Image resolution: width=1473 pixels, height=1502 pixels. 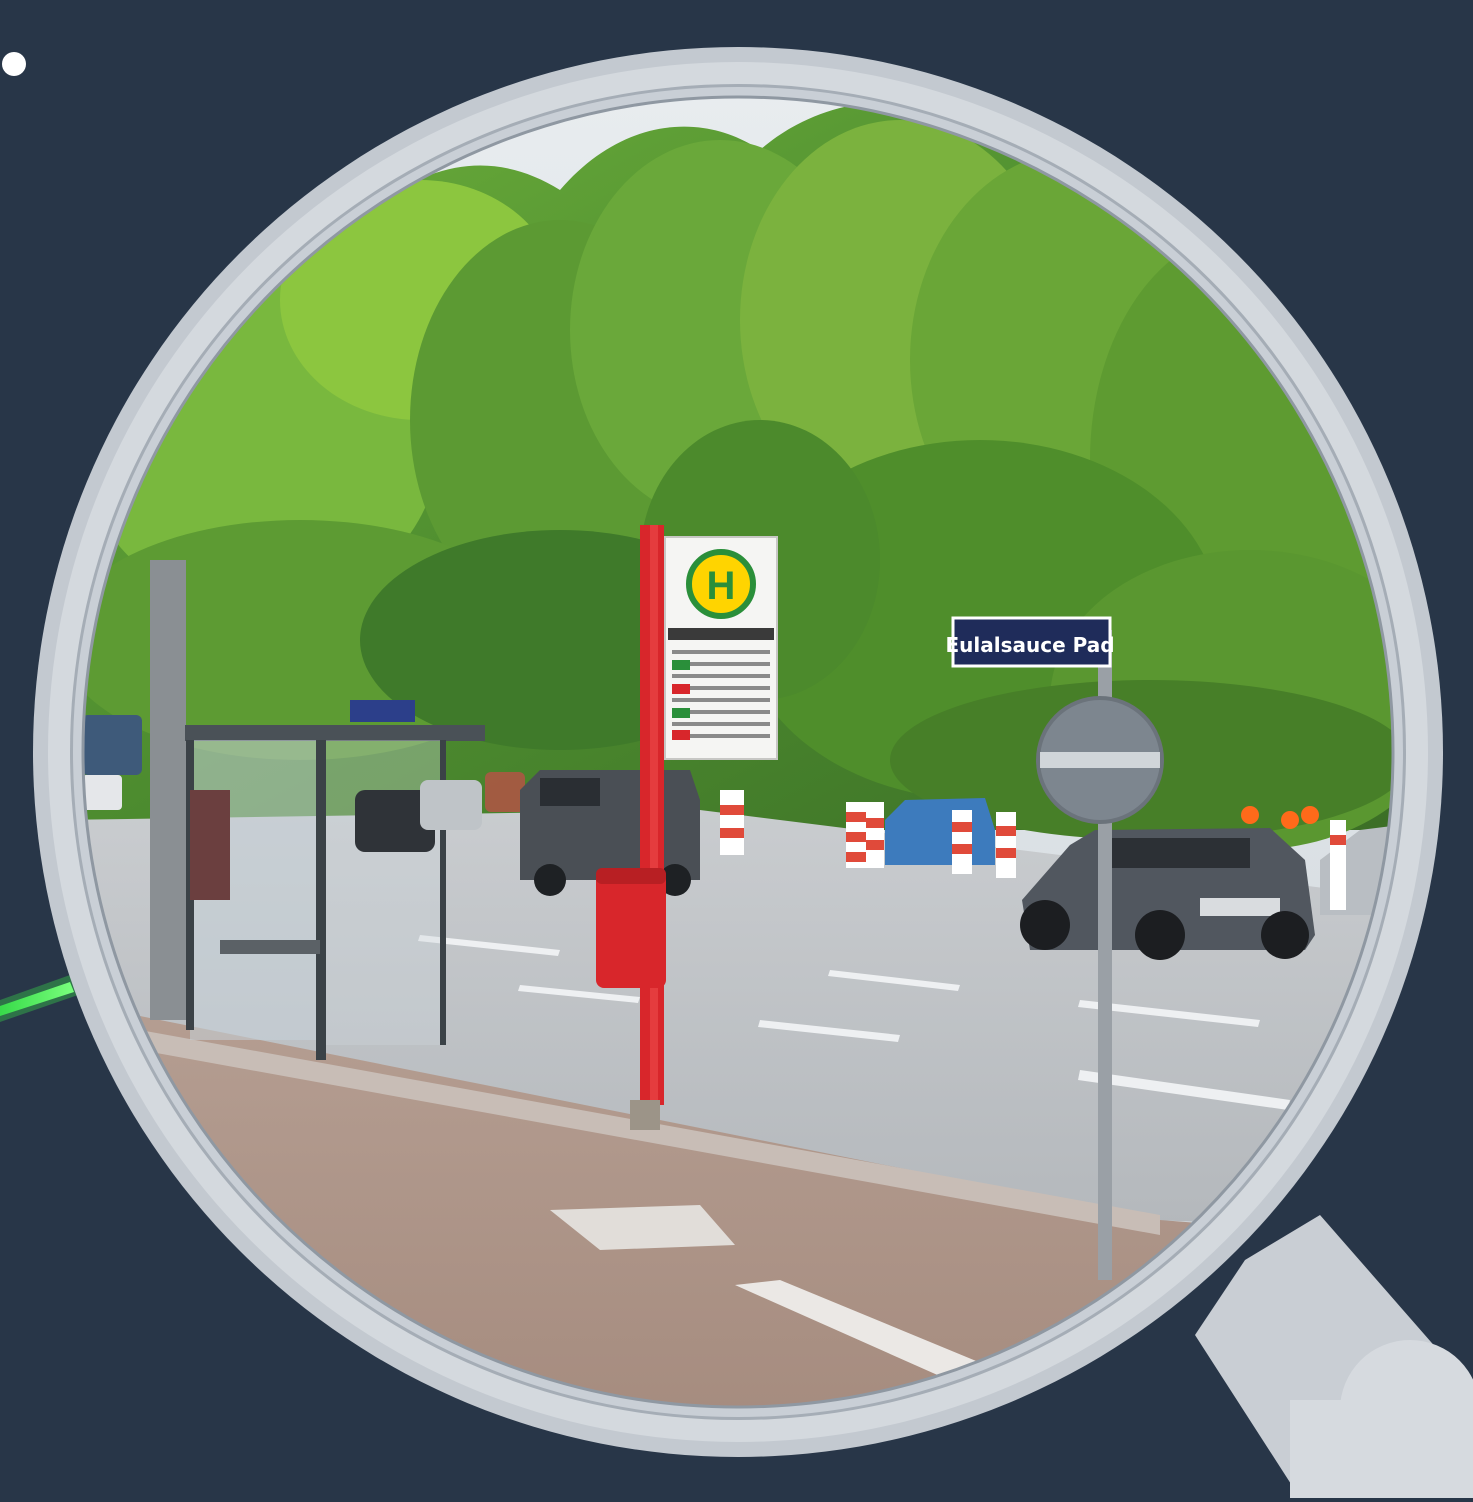 What do you see at coordinates (1029, 645) in the screenshot?
I see `street-name-text: Eulalsauce Pad` at bounding box center [1029, 645].